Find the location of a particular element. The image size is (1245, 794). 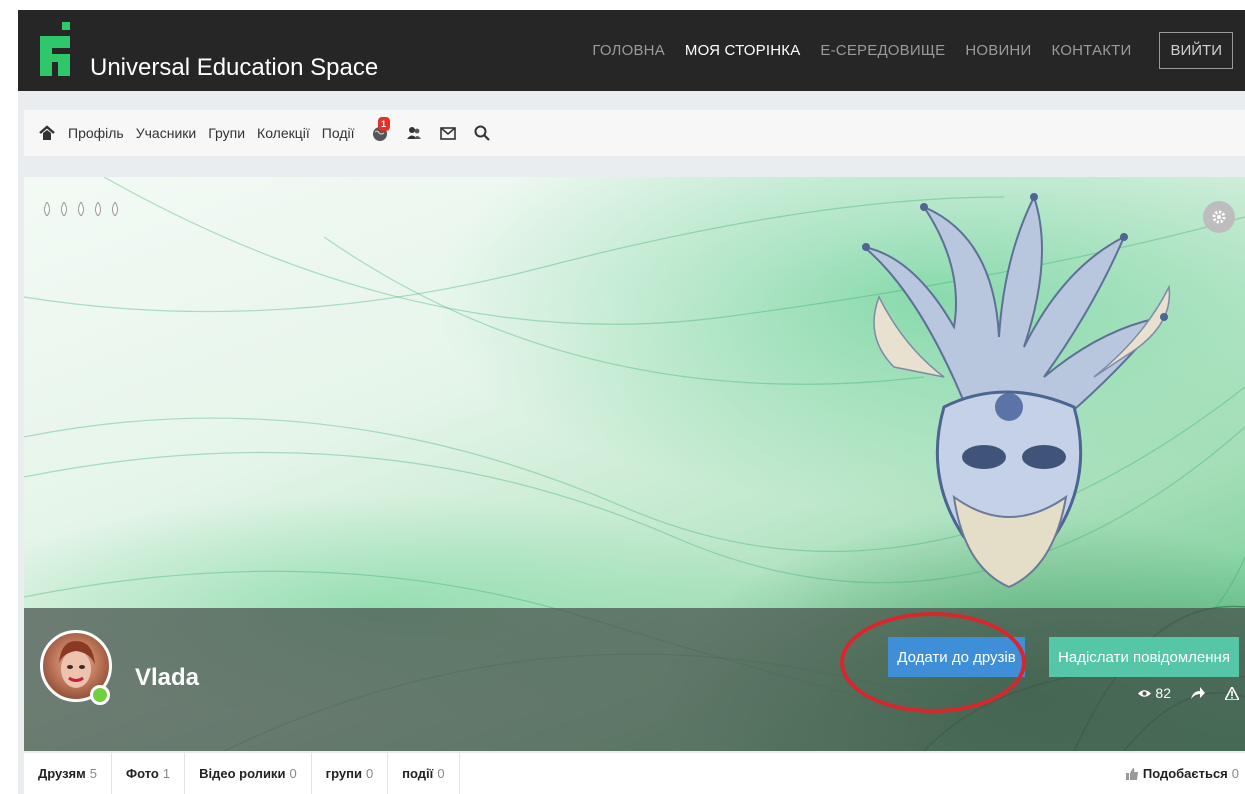

gear-icon is located at coordinates (1219, 217).